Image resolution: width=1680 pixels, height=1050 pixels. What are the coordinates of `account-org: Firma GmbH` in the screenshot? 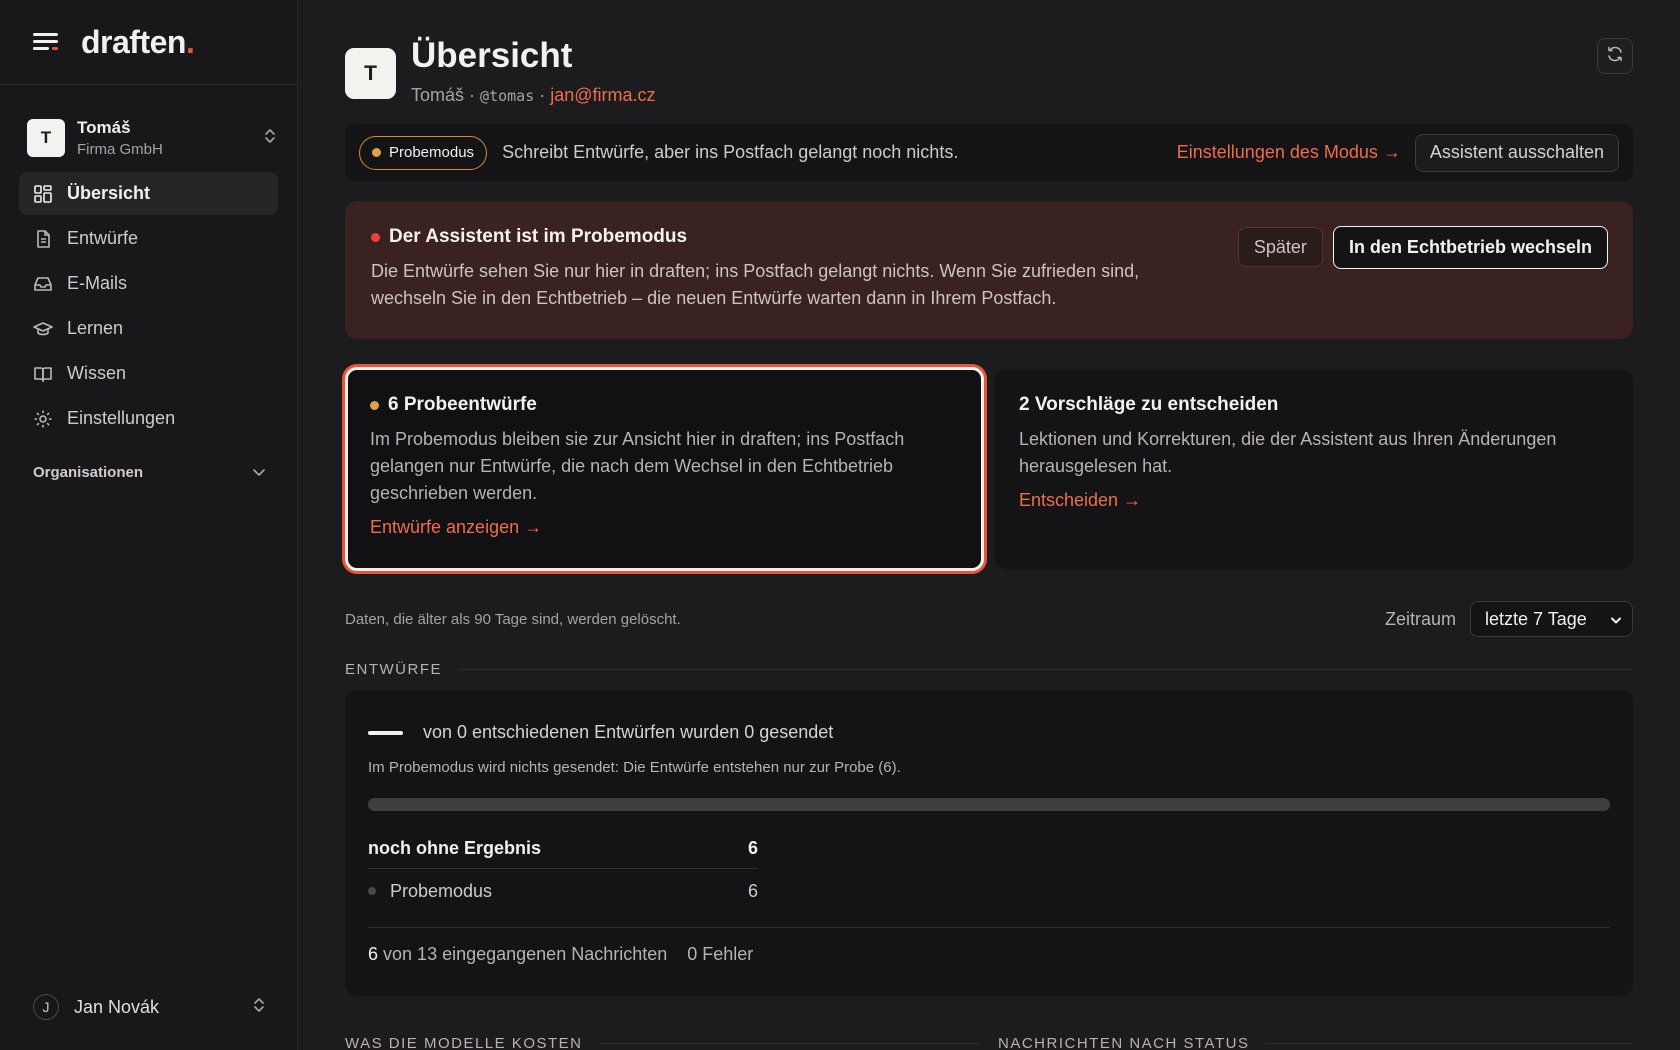 It's located at (120, 149).